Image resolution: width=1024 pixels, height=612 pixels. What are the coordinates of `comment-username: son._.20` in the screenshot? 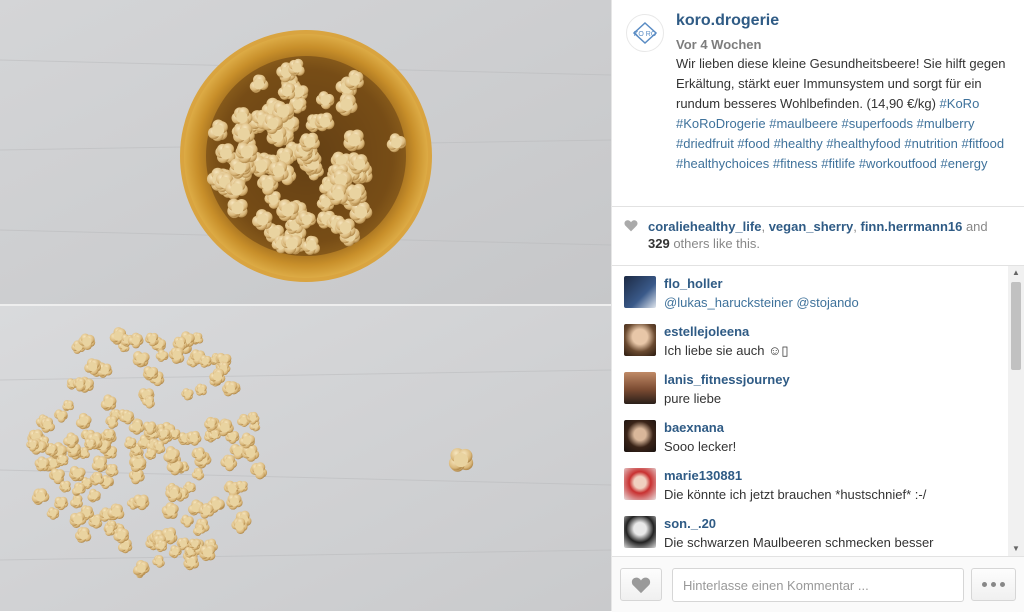 It's located at (690, 523).